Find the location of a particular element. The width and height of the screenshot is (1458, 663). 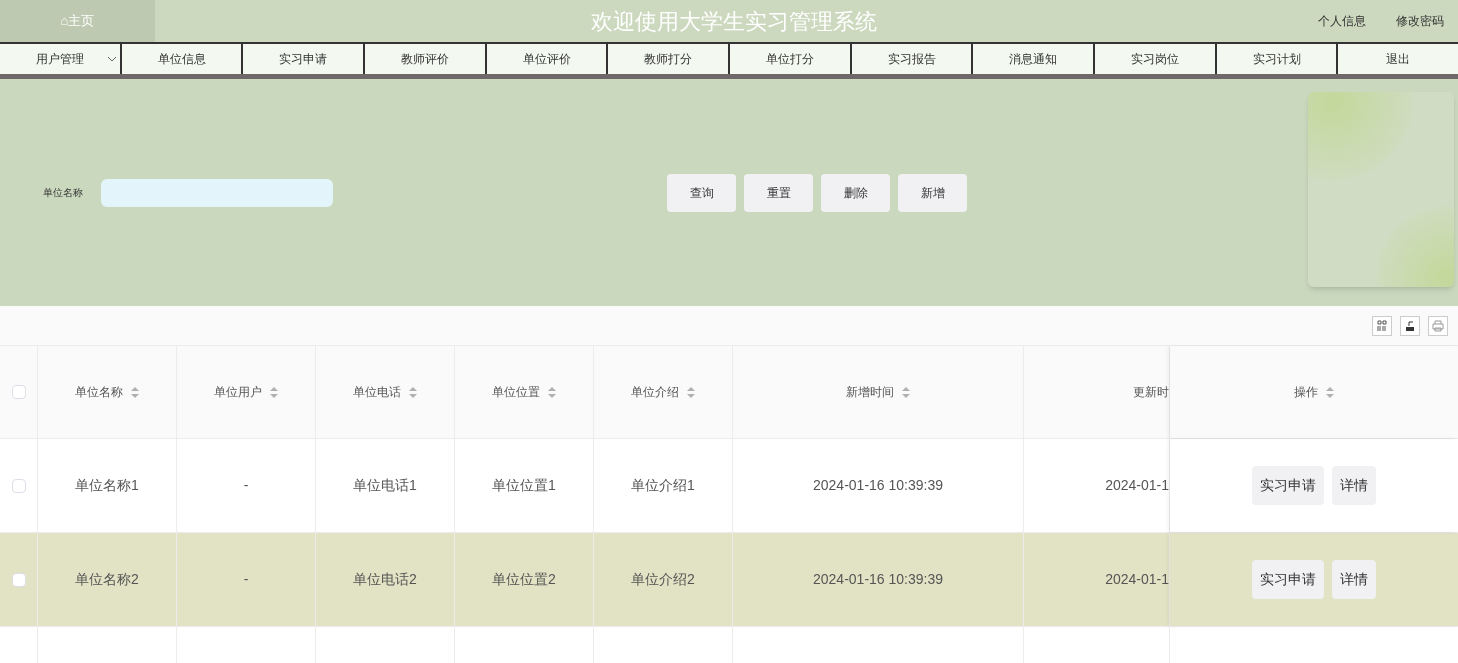

column-header: 单位位置 is located at coordinates (516, 392).